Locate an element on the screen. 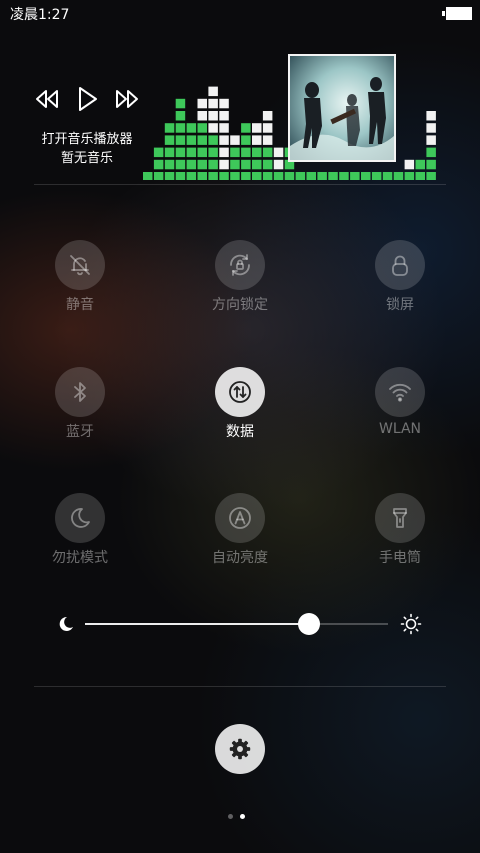 The image size is (480, 853). toggle-lock-screen-label: 锁屏 is located at coordinates (400, 305).